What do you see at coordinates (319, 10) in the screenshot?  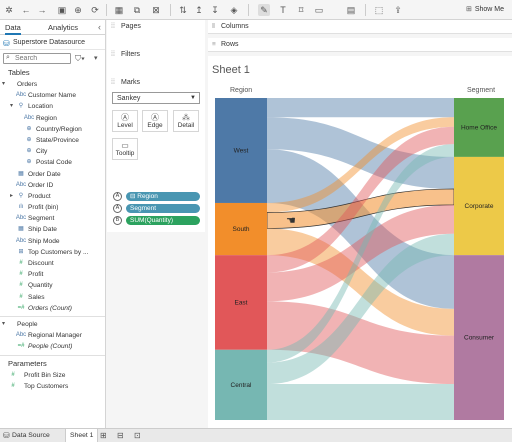 I see `fit-icon: ▭` at bounding box center [319, 10].